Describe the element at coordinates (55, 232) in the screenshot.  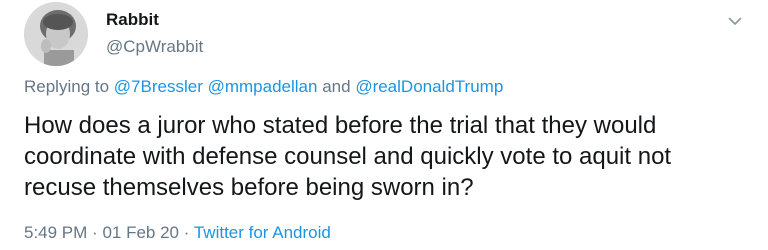
I see `tweet-time: 5:49 PM` at that location.